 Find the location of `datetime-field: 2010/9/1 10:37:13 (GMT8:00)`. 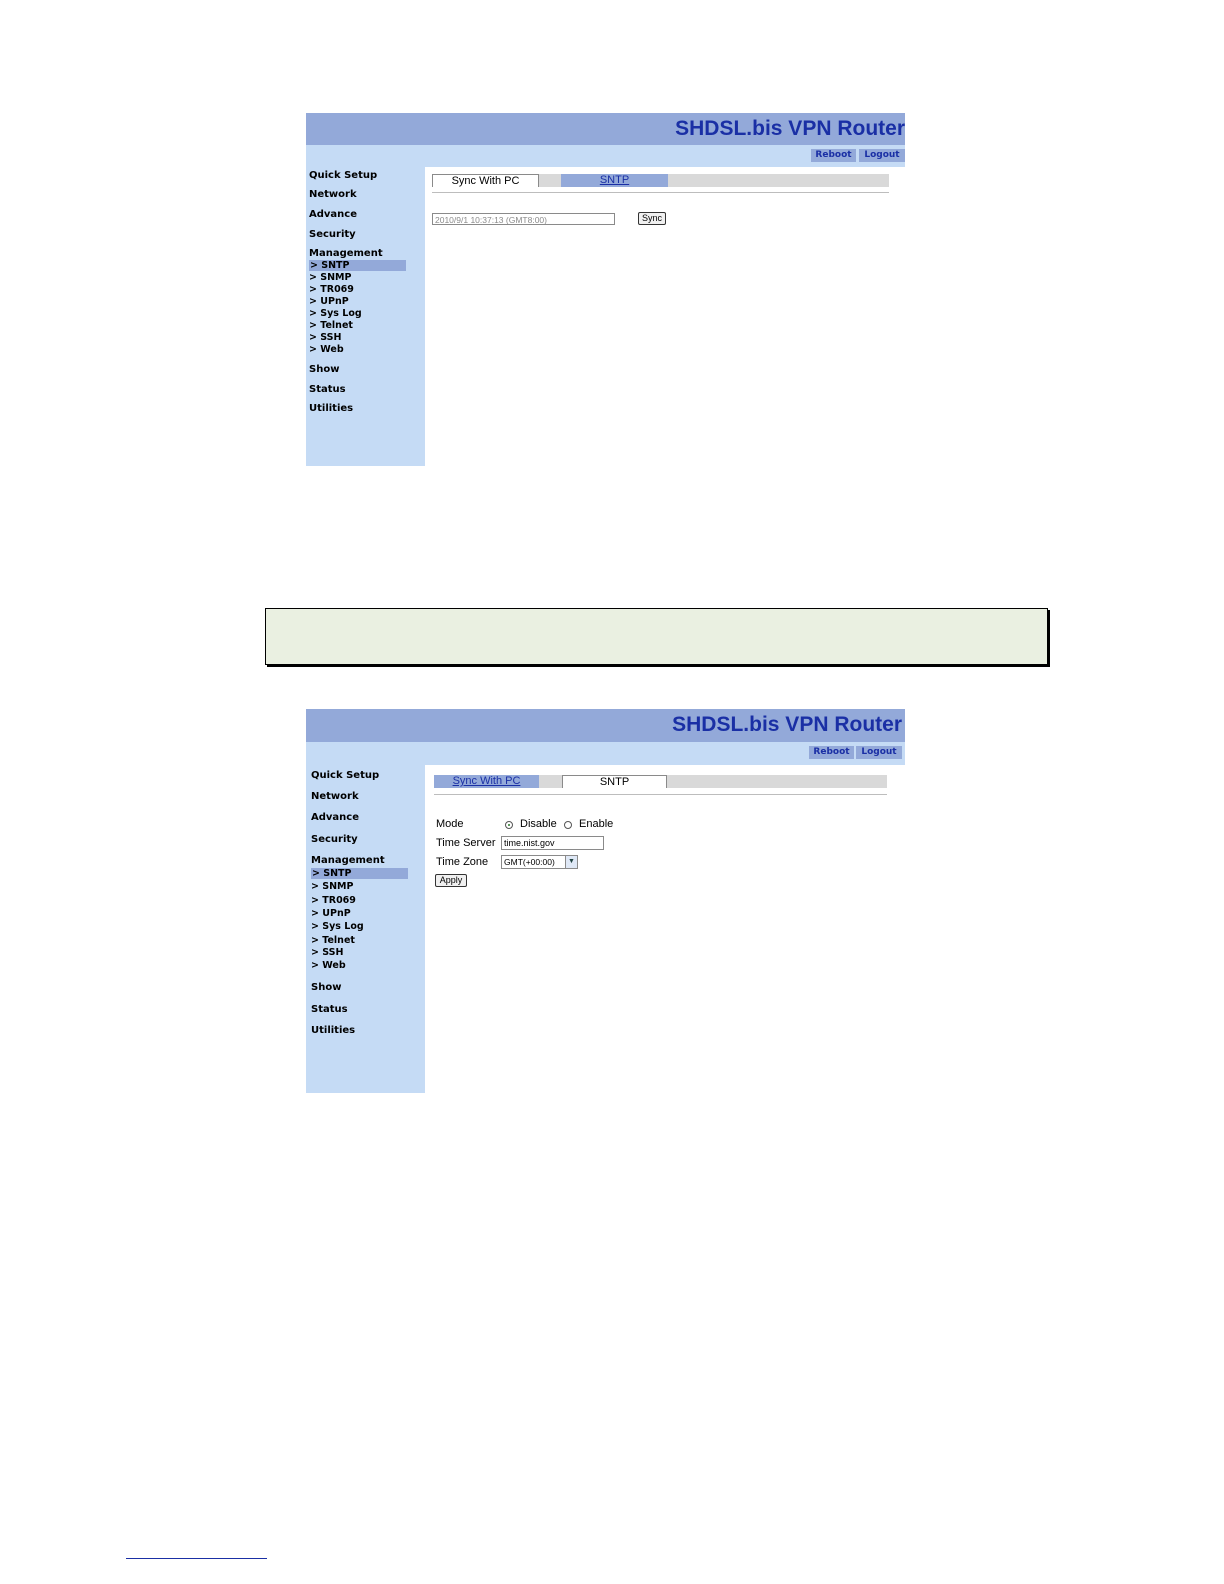

datetime-field: 2010/9/1 10:37:13 (GMT8:00) is located at coordinates (523, 219).